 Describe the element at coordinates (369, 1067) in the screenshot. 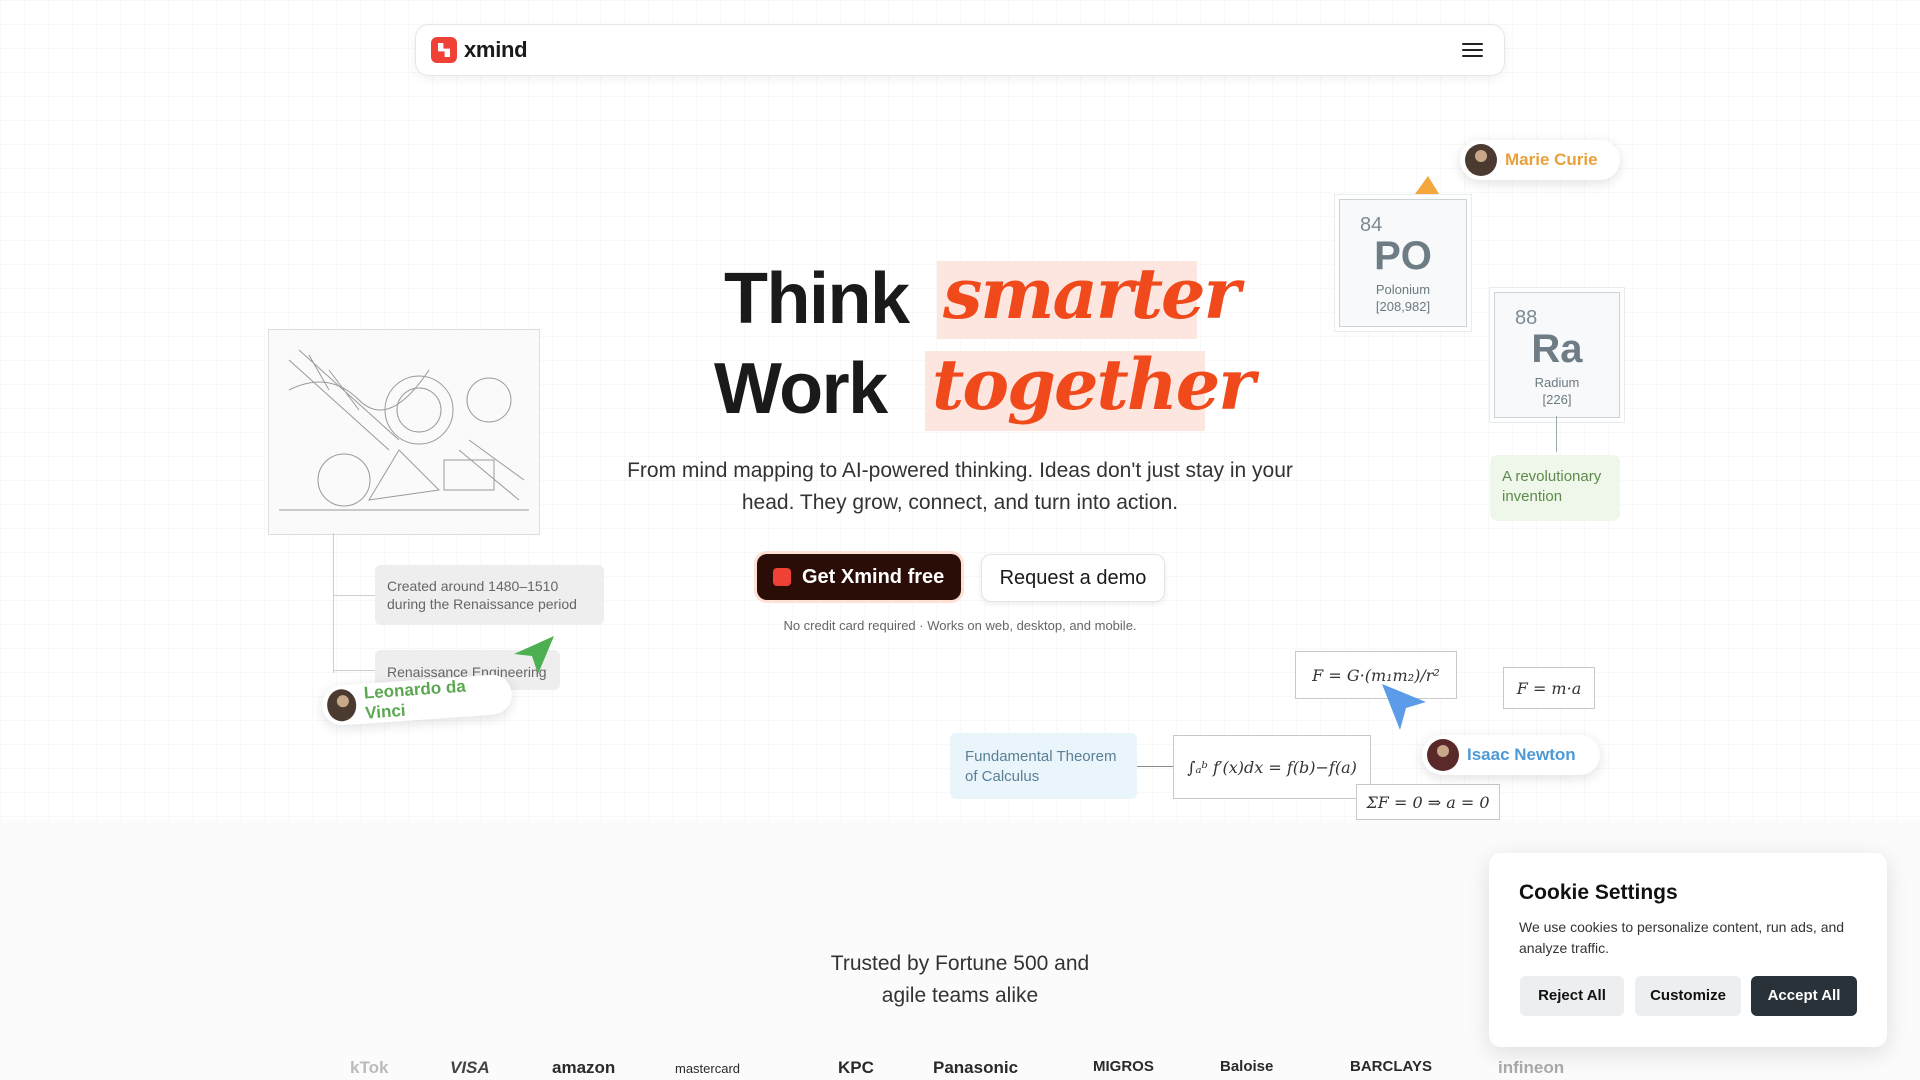

I see `logo-tiktok: kTok` at that location.